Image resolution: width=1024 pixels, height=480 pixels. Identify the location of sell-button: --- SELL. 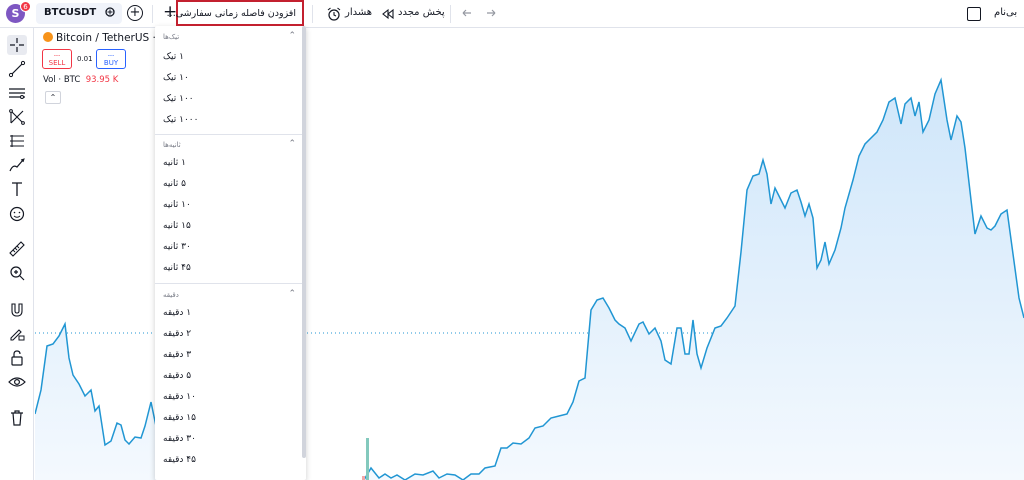
(57, 59).